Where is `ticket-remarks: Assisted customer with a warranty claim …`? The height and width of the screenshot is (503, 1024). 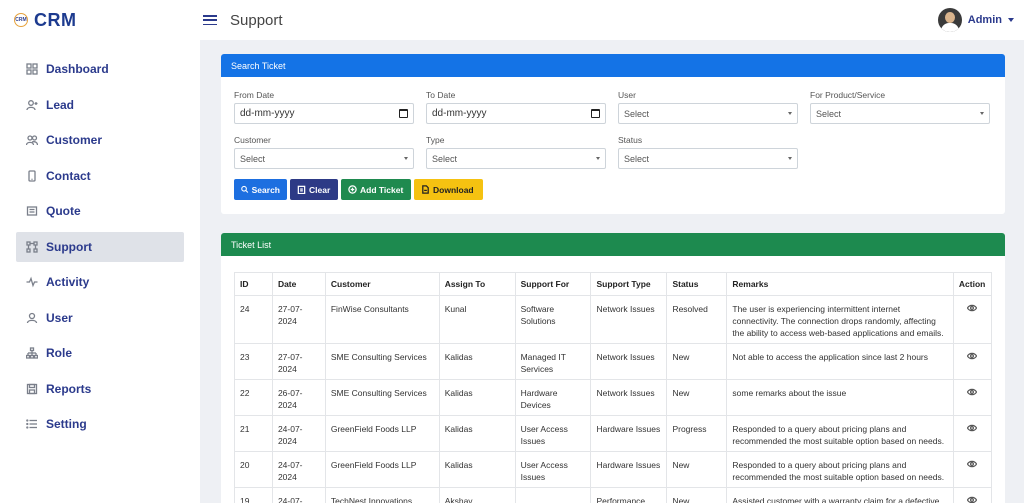 ticket-remarks: Assisted customer with a warranty claim … is located at coordinates (840, 495).